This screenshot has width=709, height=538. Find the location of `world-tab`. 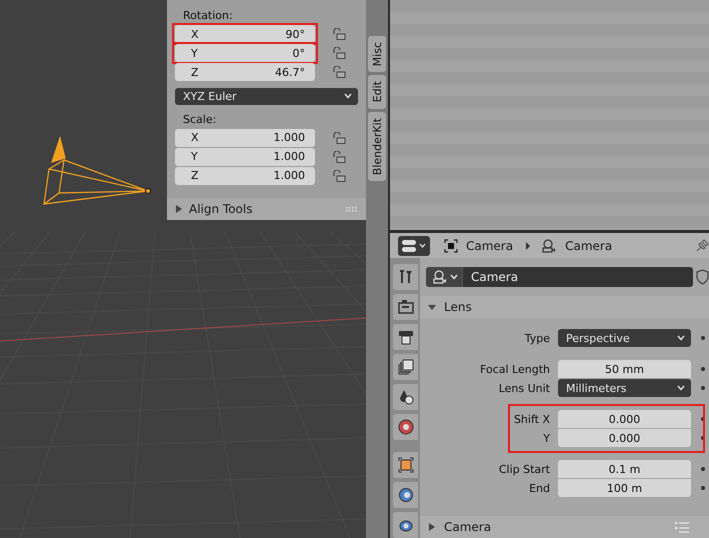

world-tab is located at coordinates (405, 427).